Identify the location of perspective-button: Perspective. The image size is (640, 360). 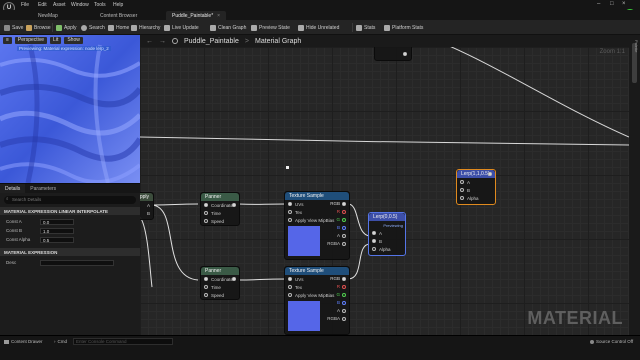
(31, 40).